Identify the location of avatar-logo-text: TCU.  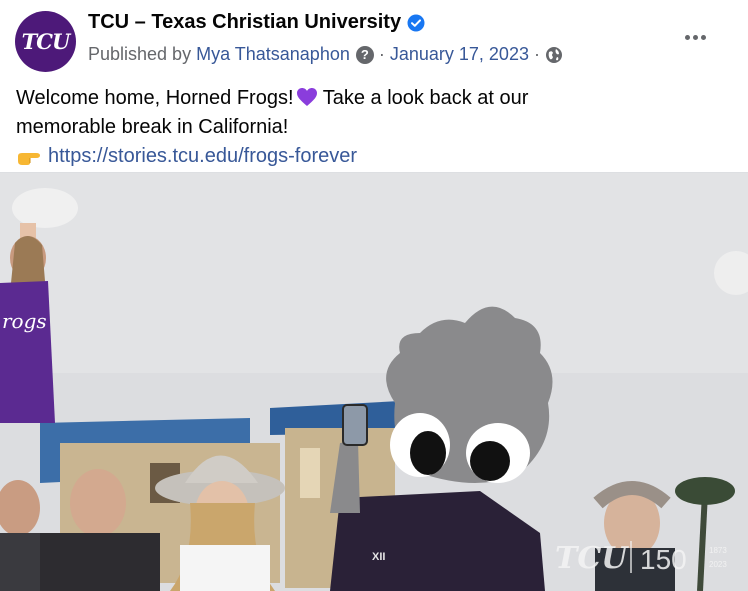
(46, 41).